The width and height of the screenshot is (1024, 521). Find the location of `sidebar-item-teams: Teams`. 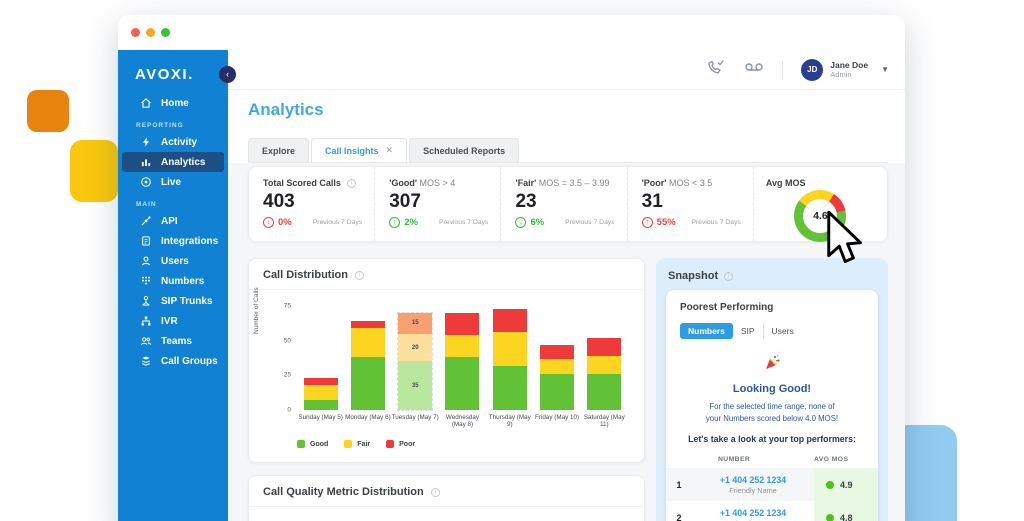

sidebar-item-teams: Teams is located at coordinates (173, 341).